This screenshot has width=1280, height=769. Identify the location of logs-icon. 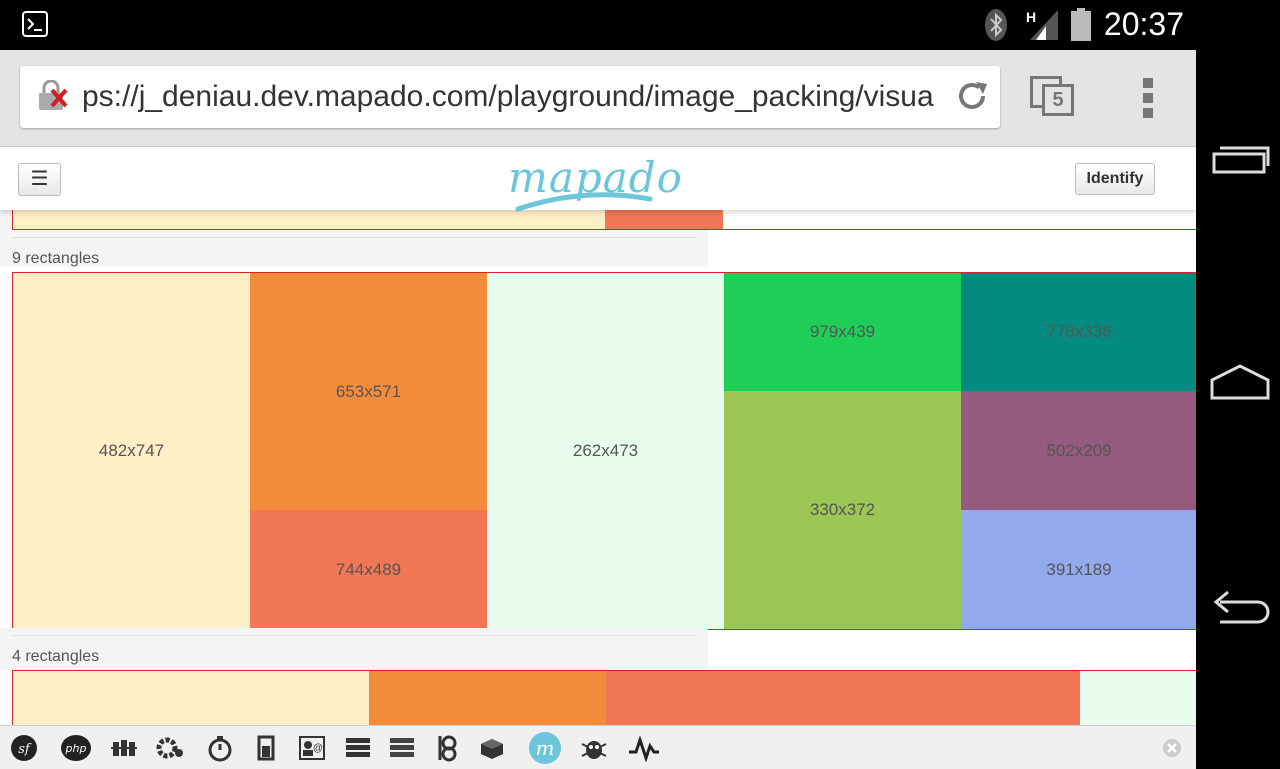
(358, 748).